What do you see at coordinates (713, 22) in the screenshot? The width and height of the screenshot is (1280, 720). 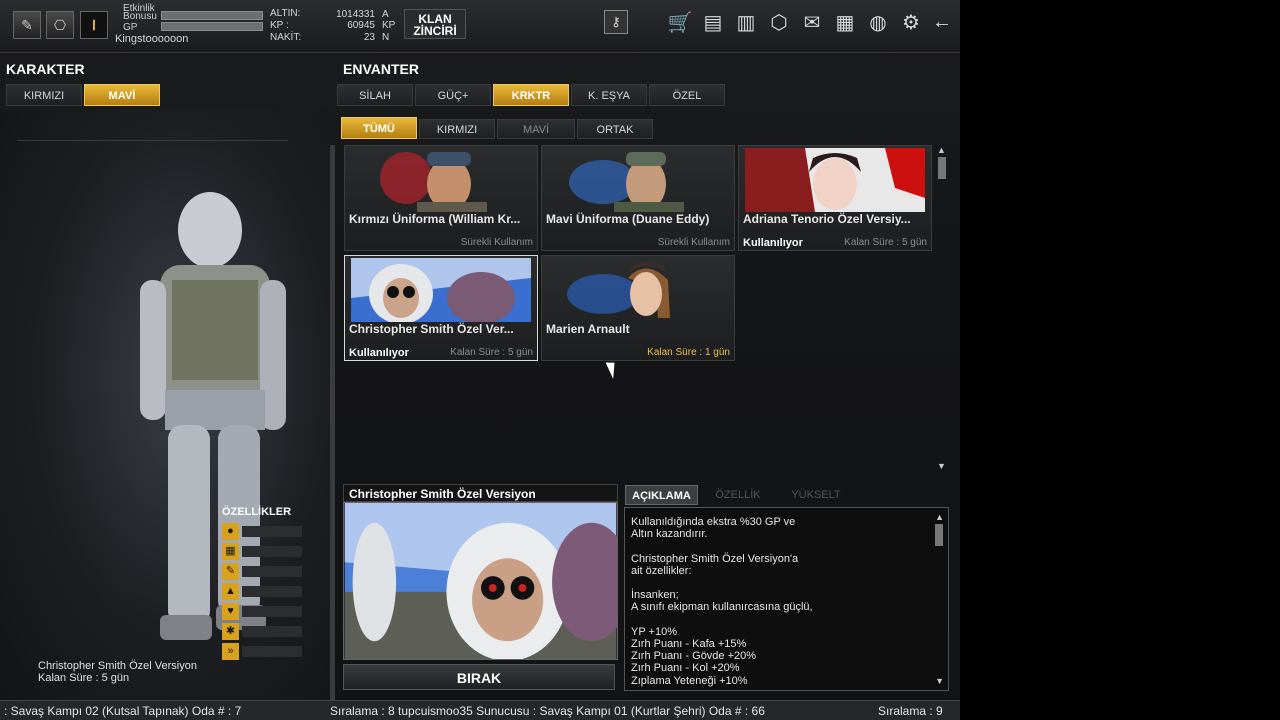 I see `bag-icon: ▤` at bounding box center [713, 22].